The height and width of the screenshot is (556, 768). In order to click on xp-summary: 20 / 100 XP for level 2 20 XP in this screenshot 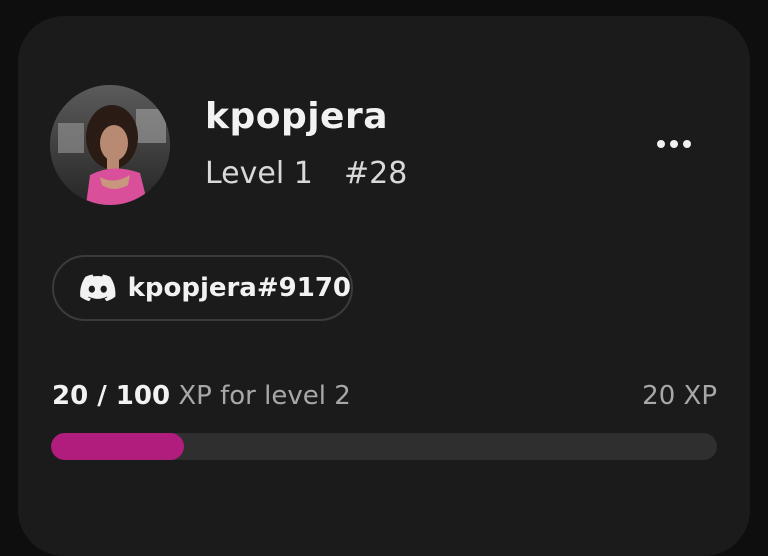, I will do `click(384, 396)`.